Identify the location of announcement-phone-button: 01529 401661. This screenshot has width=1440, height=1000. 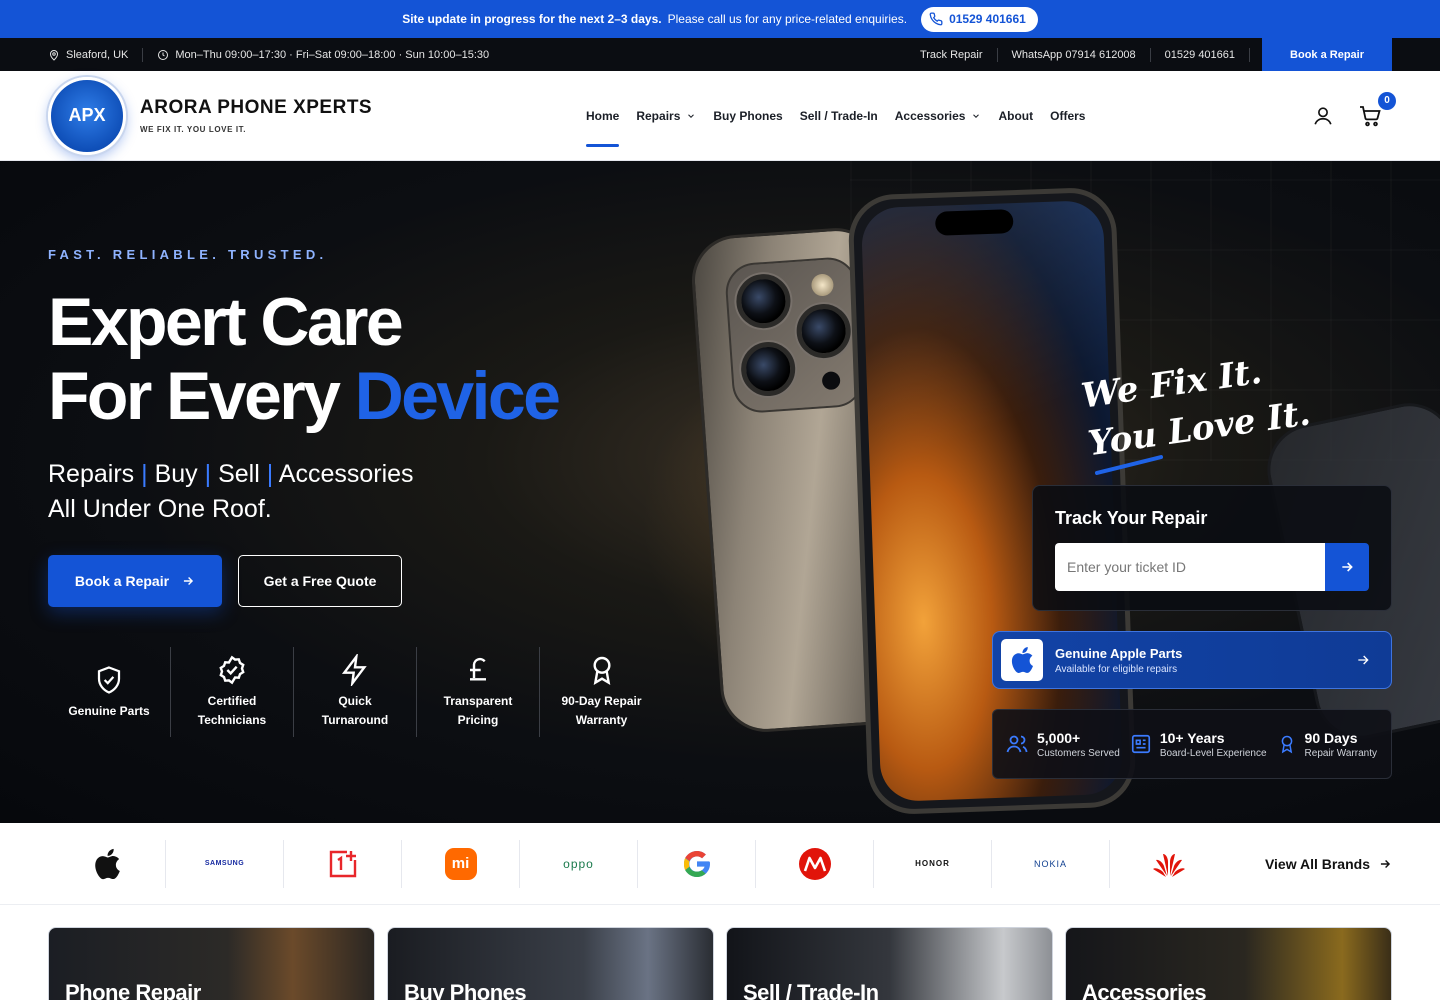
(979, 19).